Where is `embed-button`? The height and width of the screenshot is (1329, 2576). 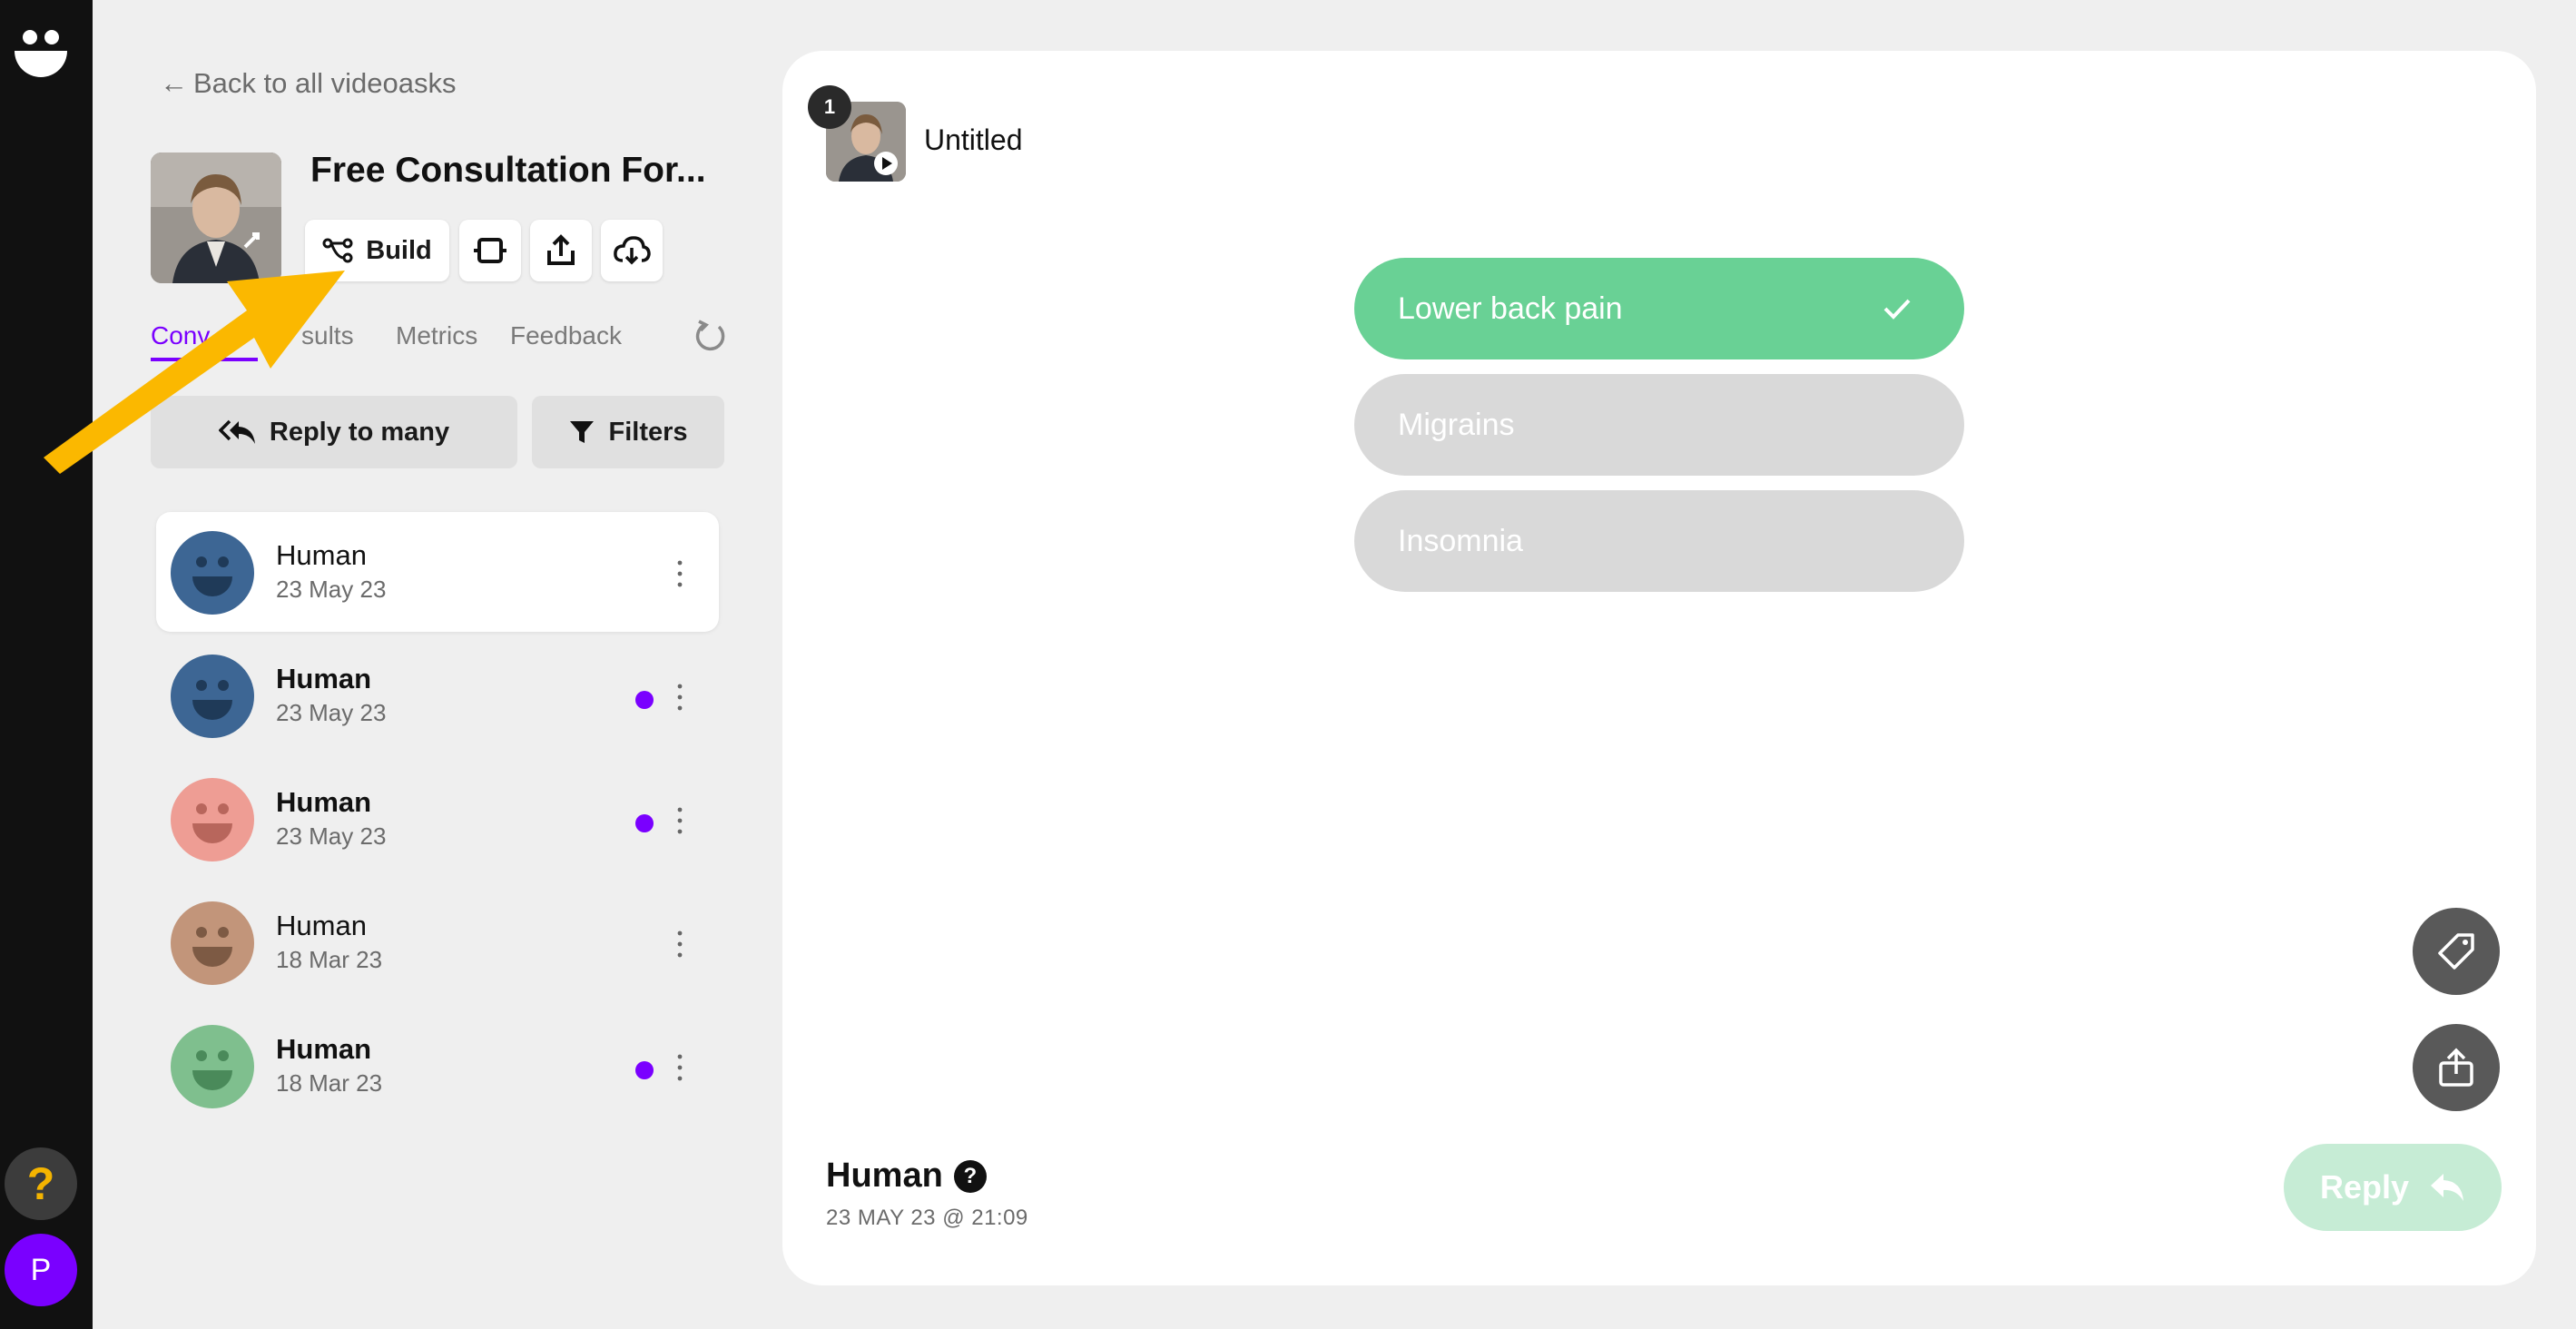
embed-button is located at coordinates (490, 251).